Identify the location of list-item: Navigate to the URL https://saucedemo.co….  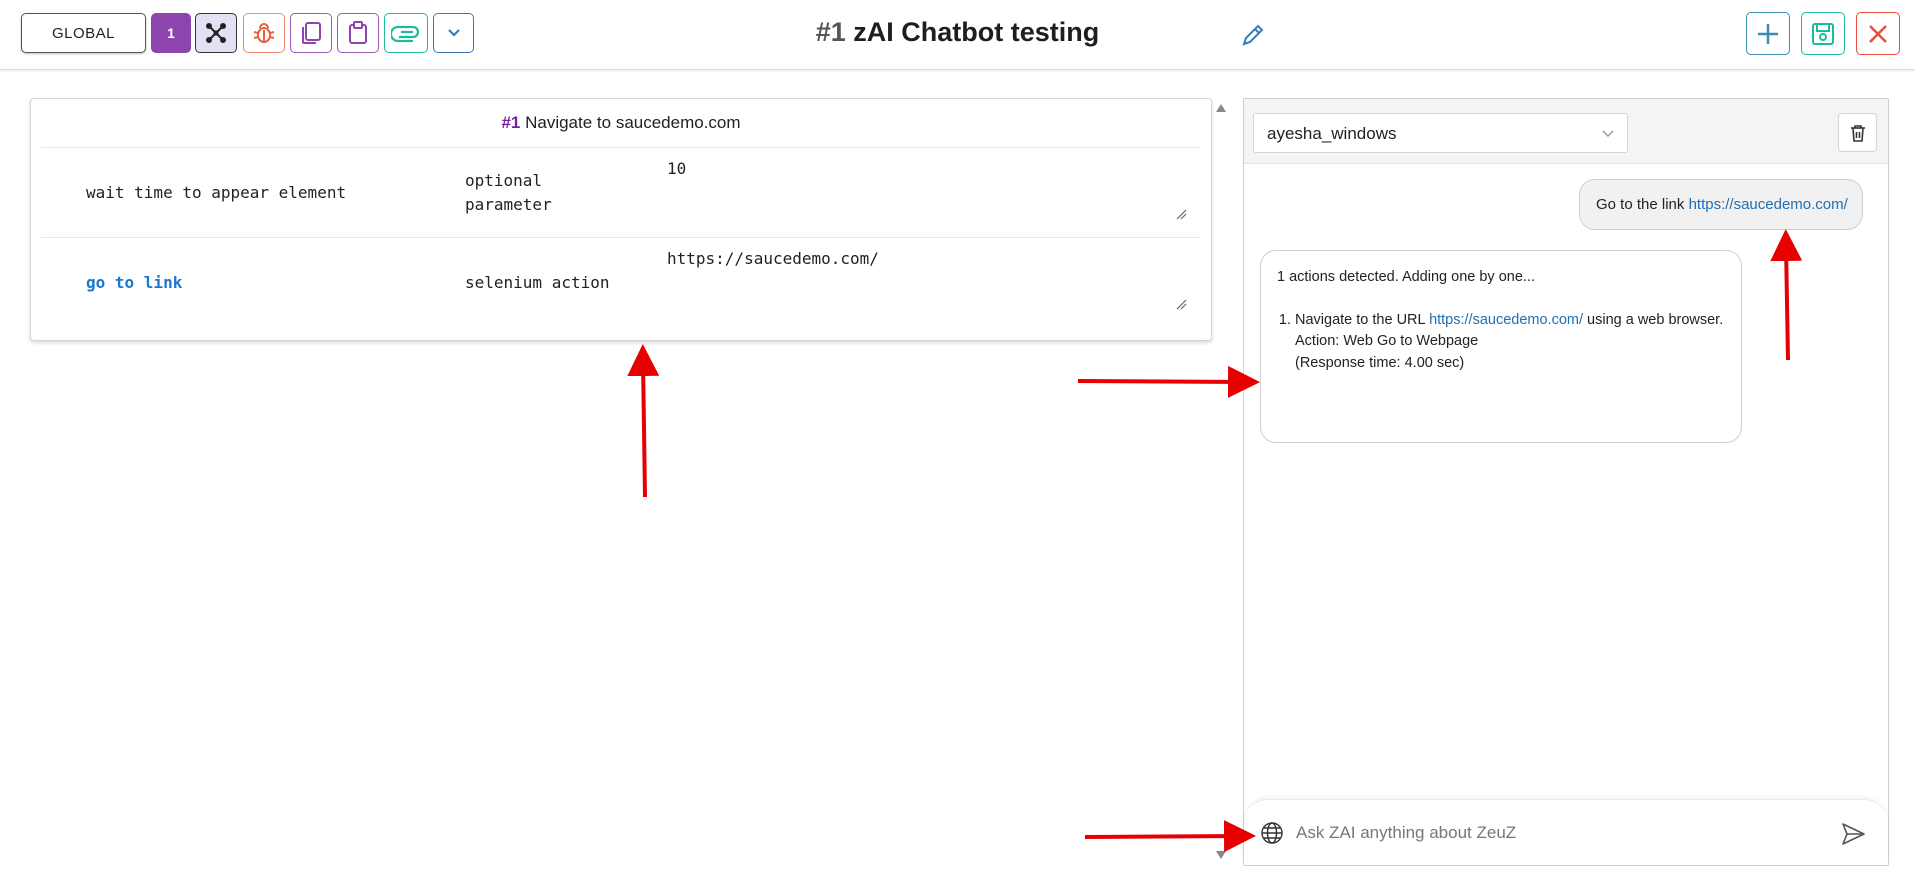
(1510, 342).